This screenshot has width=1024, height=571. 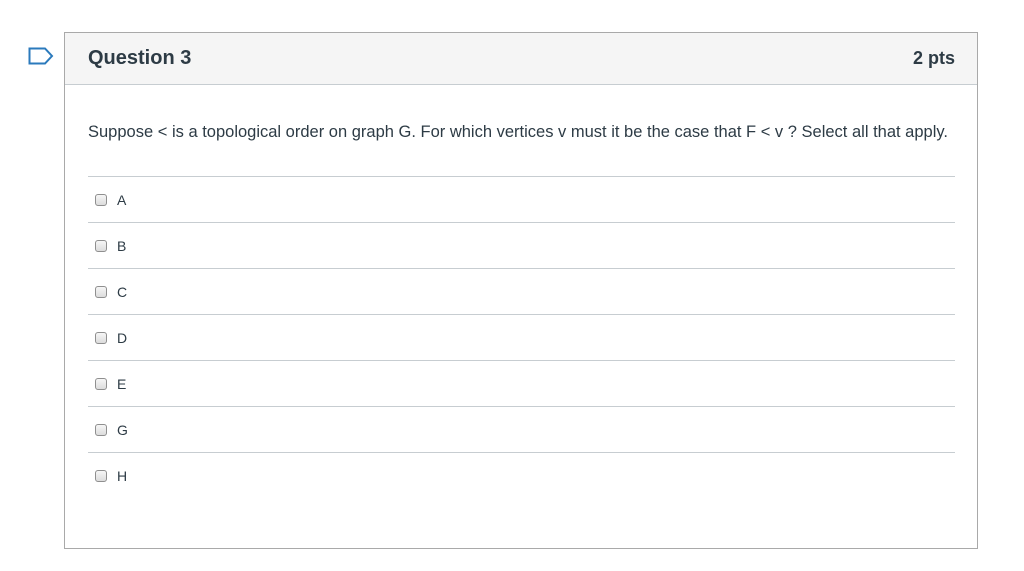 I want to click on answer-label: G, so click(x=122, y=430).